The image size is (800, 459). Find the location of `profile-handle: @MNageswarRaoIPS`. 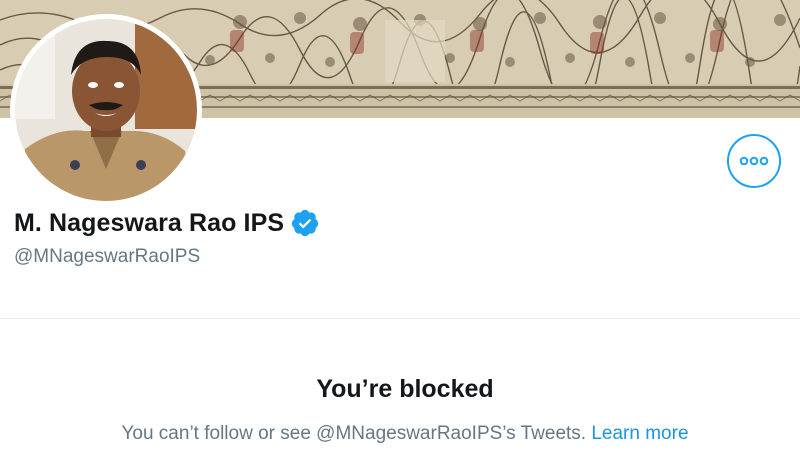

profile-handle: @MNageswarRaoIPS is located at coordinates (107, 256).